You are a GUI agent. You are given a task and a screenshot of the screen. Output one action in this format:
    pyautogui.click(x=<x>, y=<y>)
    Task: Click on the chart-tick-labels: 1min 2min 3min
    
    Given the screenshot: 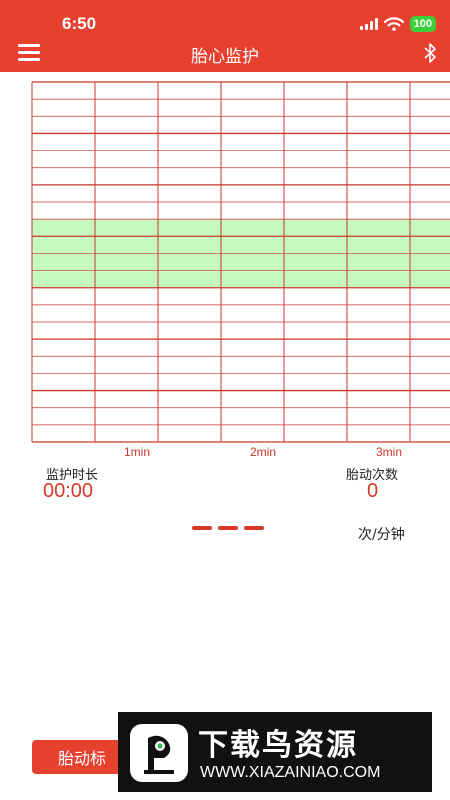 What is the action you would take?
    pyautogui.click(x=263, y=452)
    